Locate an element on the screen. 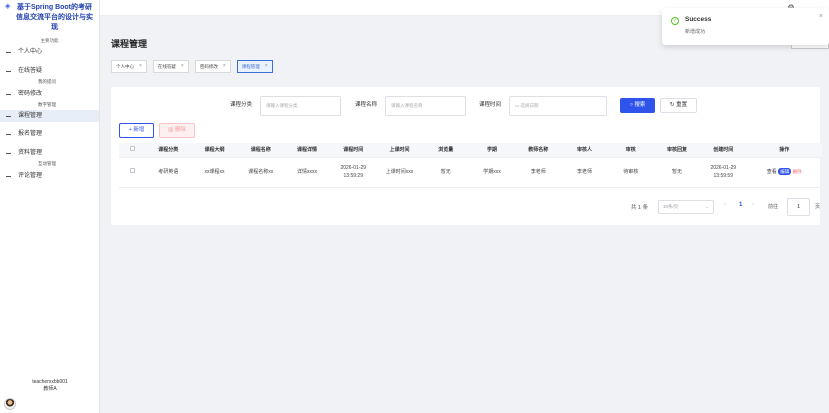 The image size is (829, 413). sidebar-item-label: 在线答疑 is located at coordinates (30, 71).